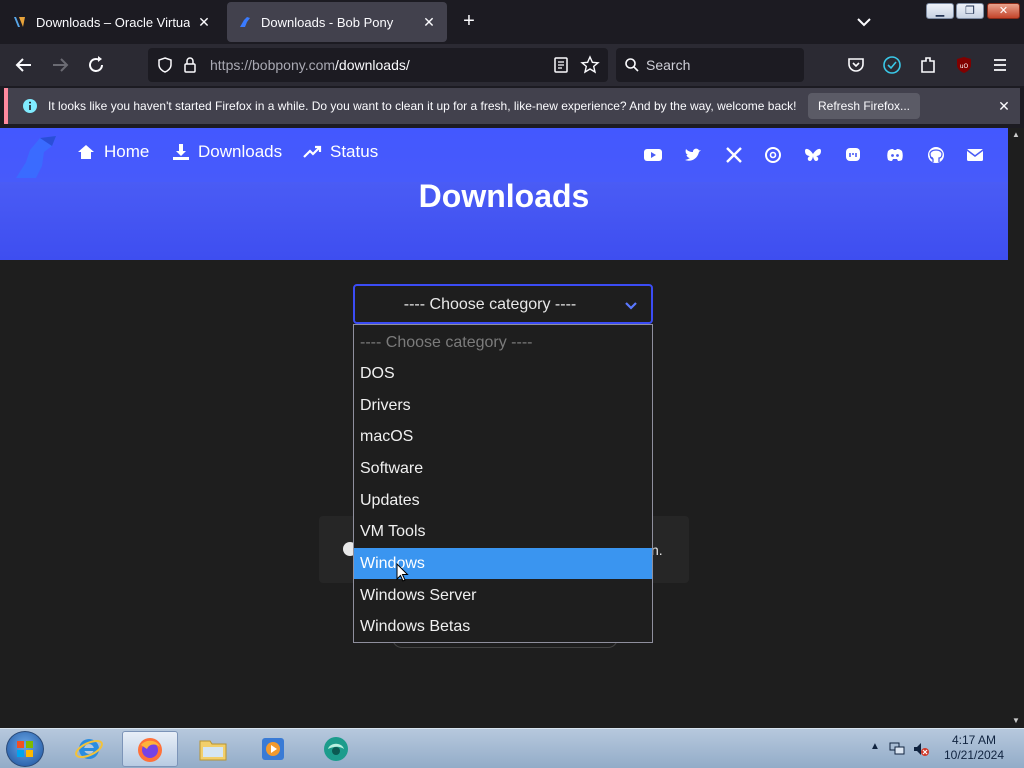  What do you see at coordinates (354, 151) in the screenshot?
I see `nav-status-label: Status` at bounding box center [354, 151].